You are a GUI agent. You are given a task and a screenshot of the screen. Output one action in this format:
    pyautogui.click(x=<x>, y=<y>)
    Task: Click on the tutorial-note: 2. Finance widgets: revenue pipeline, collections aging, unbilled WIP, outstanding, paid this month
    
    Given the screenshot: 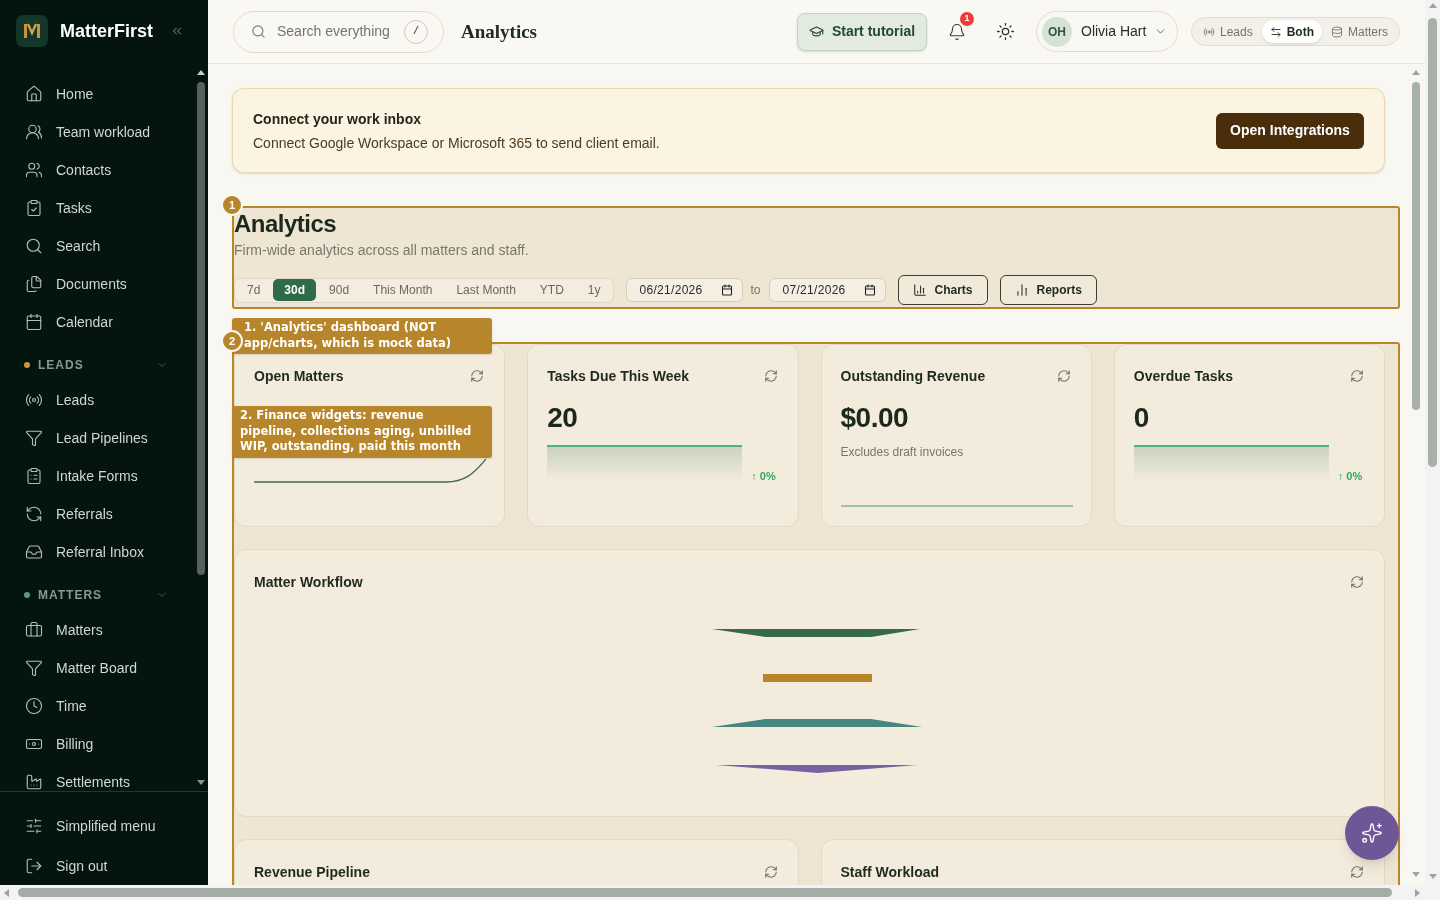 What is the action you would take?
    pyautogui.click(x=362, y=432)
    